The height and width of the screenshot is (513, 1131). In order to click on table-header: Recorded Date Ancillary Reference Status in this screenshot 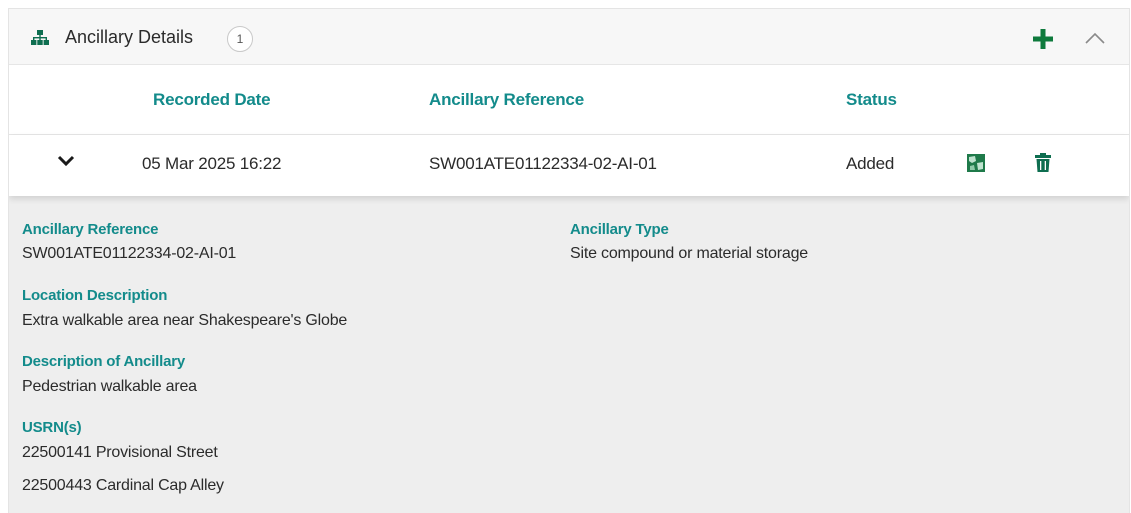, I will do `click(569, 100)`.